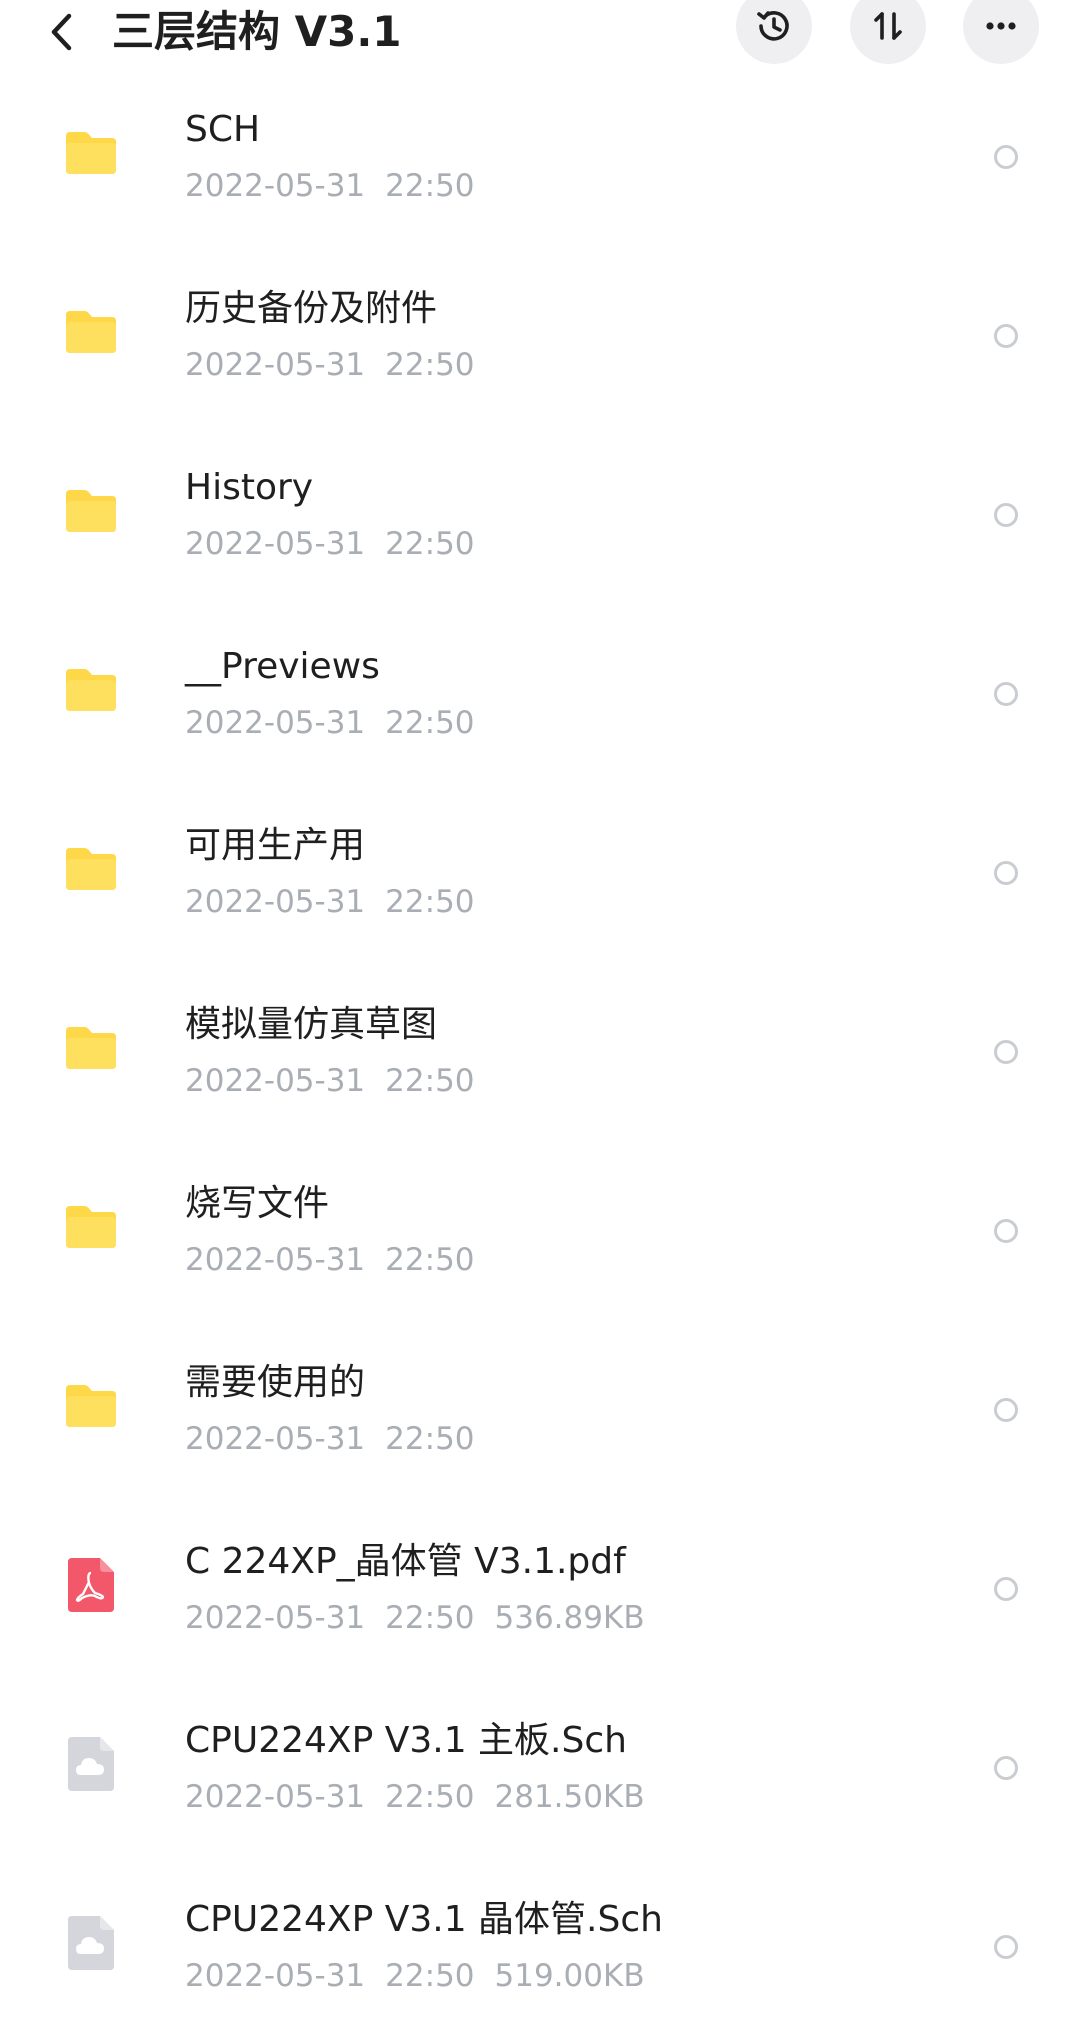 This screenshot has height=2039, width=1080. What do you see at coordinates (311, 1024) in the screenshot?
I see `file-name: 模拟量仿真草图` at bounding box center [311, 1024].